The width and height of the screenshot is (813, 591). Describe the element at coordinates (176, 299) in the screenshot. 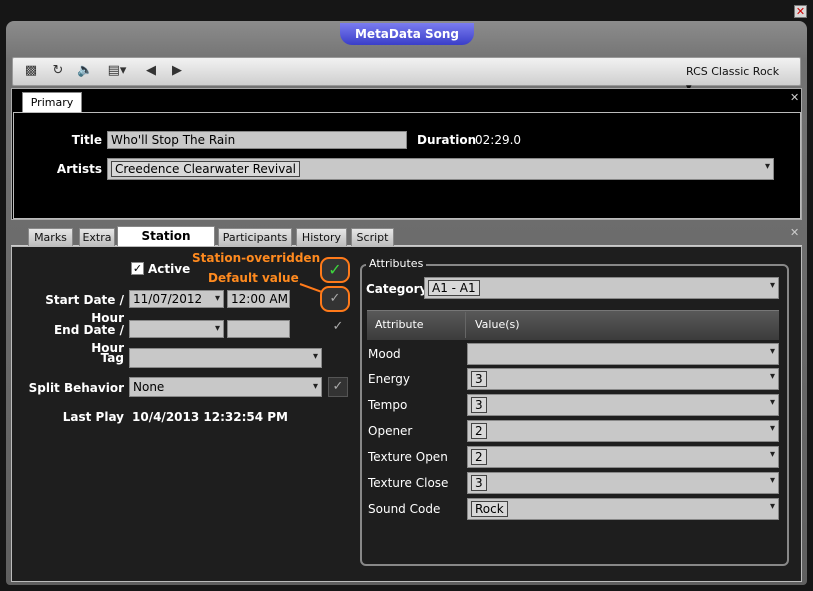

I see `start-date-input: 11/07/2012` at that location.